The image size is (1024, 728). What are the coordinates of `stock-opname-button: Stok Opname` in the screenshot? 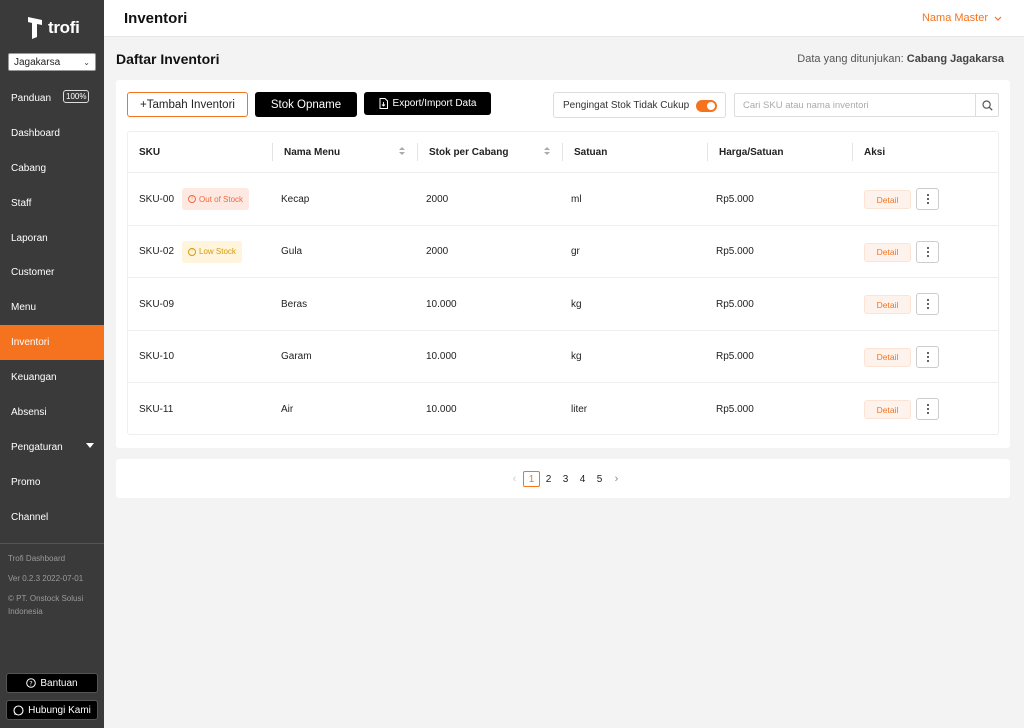 It's located at (306, 104).